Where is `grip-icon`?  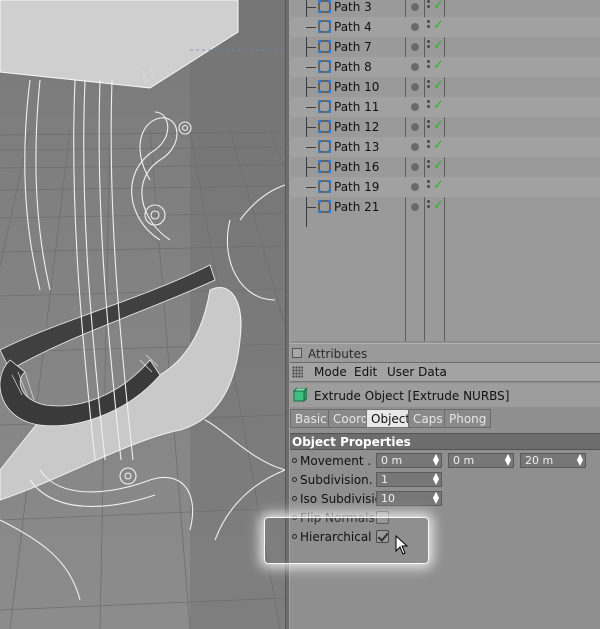 grip-icon is located at coordinates (297, 372).